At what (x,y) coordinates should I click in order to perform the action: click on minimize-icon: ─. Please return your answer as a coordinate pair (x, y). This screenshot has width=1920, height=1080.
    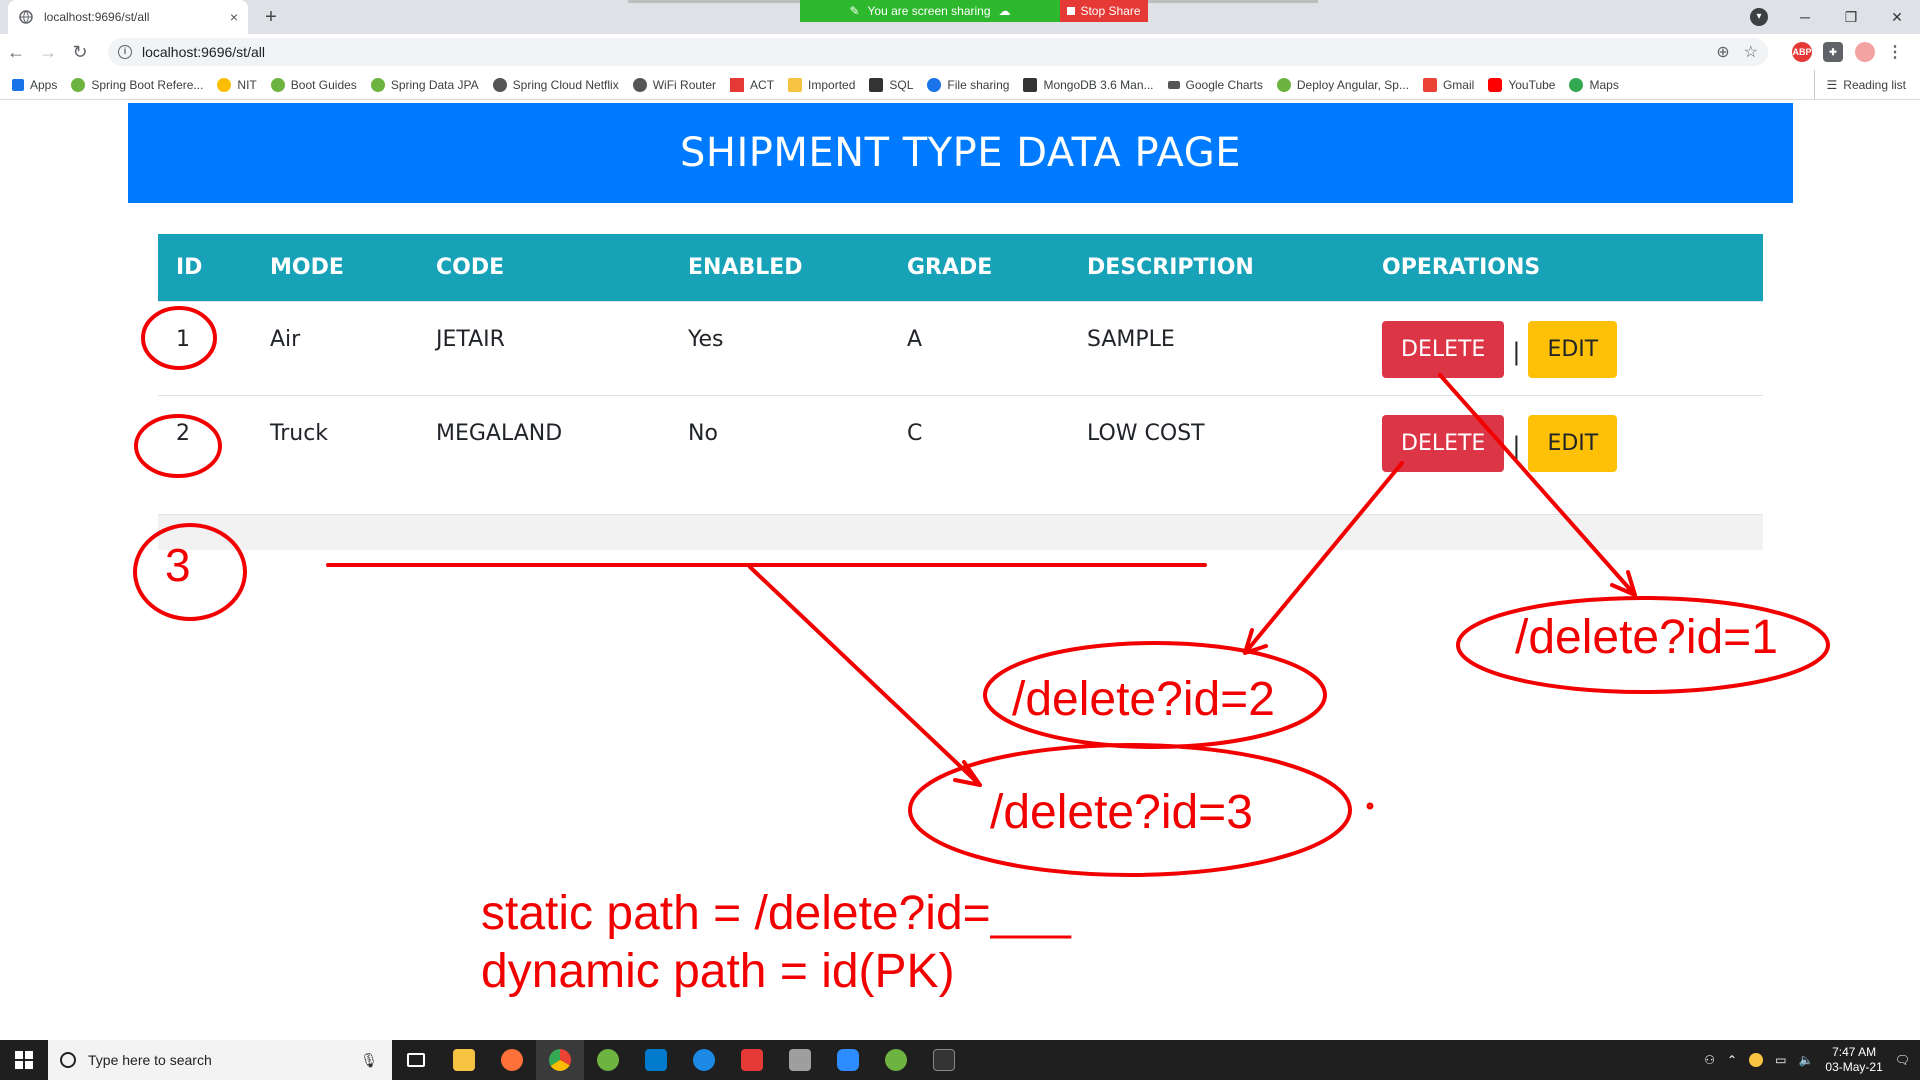
    Looking at the image, I should click on (1805, 17).